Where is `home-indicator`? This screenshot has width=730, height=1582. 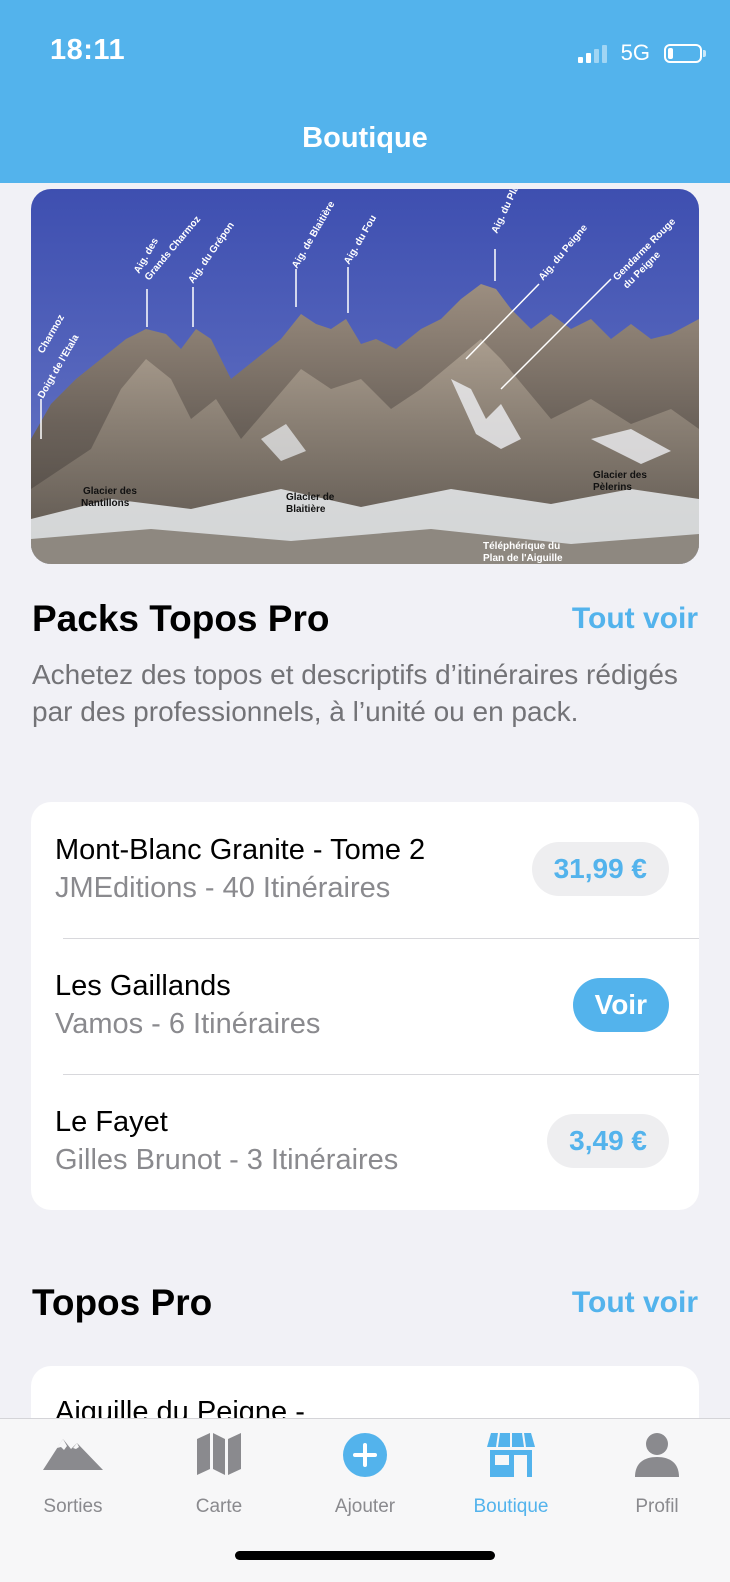 home-indicator is located at coordinates (365, 1555).